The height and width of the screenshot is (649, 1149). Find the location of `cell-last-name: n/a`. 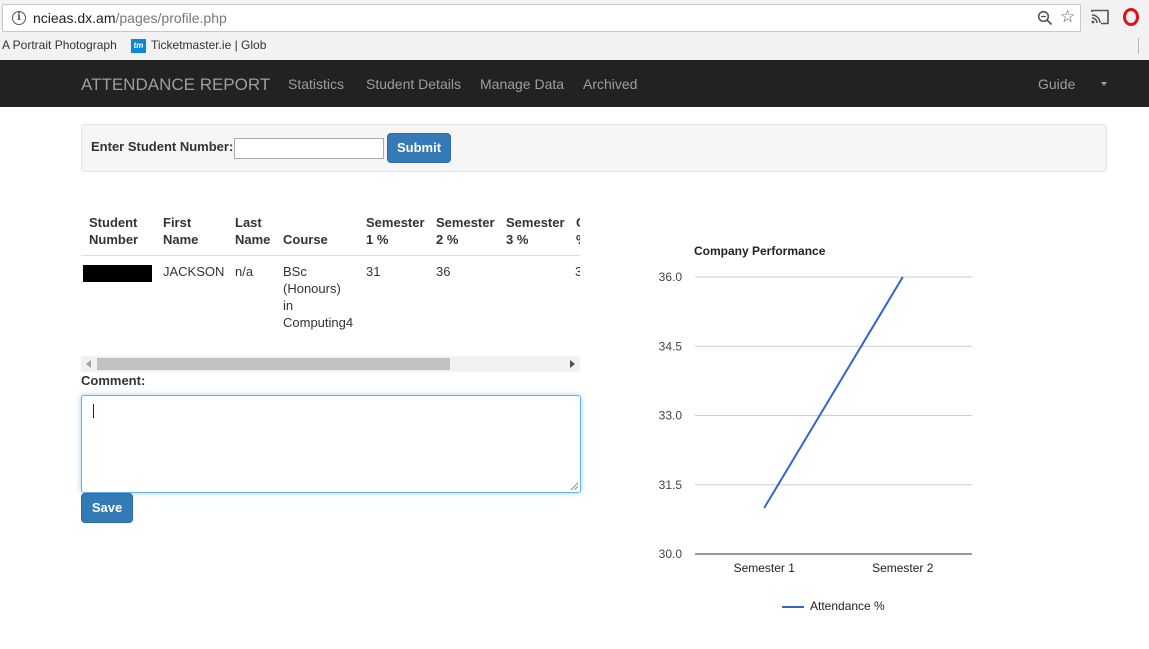

cell-last-name: n/a is located at coordinates (244, 271).